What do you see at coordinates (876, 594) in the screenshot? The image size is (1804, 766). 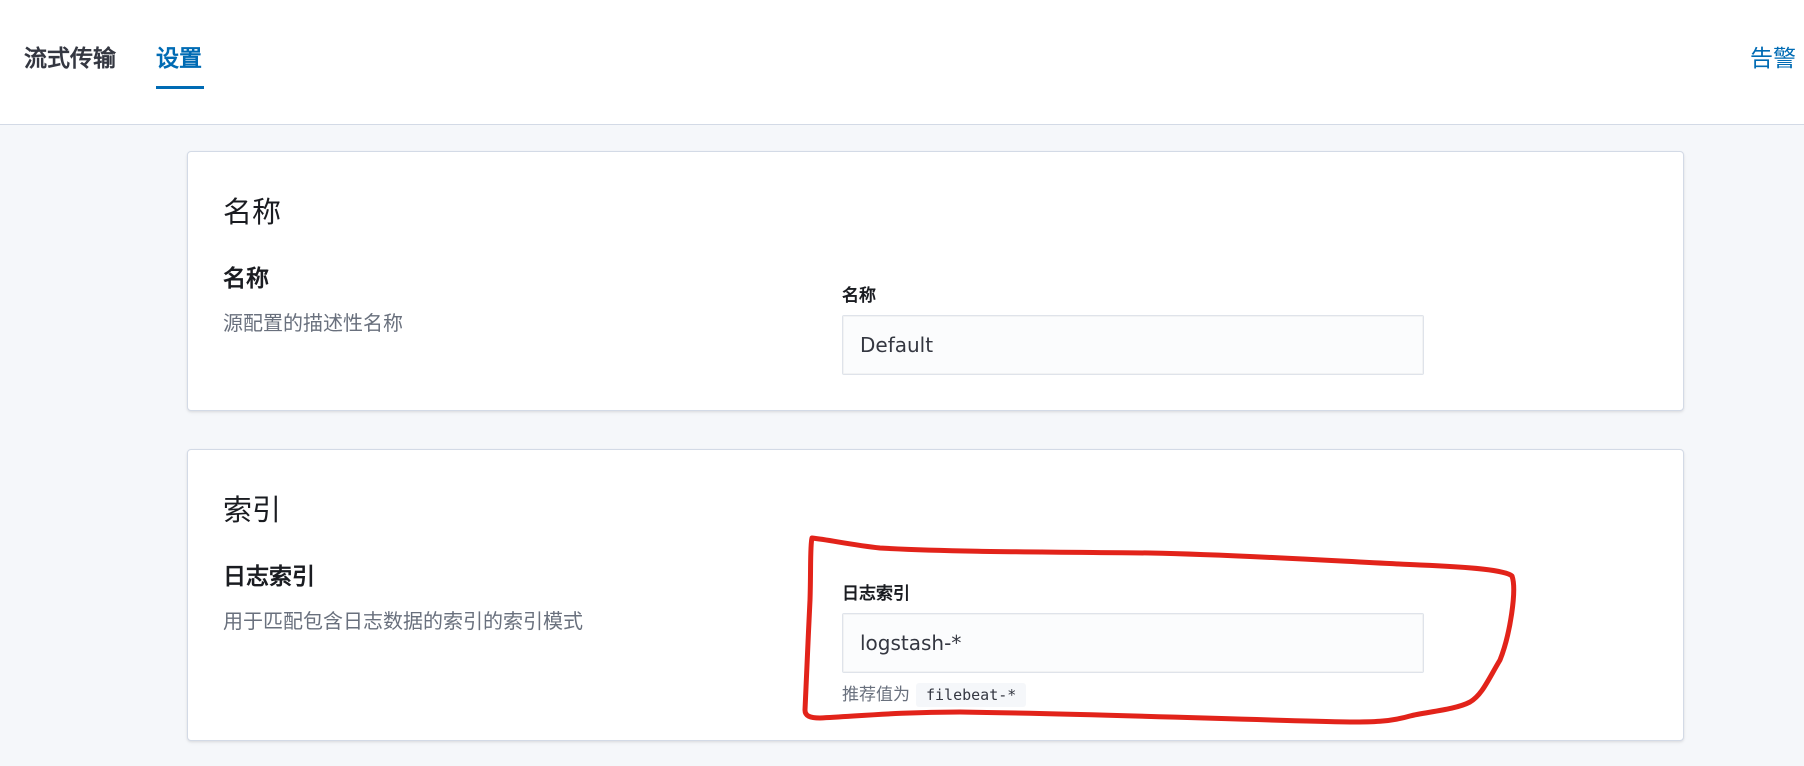 I see `log-index-input-label: 日志索引` at bounding box center [876, 594].